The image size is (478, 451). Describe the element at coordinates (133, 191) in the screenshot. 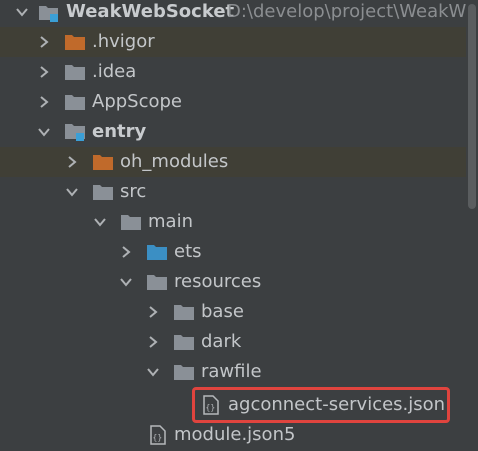

I see `tree-item-label: src` at that location.